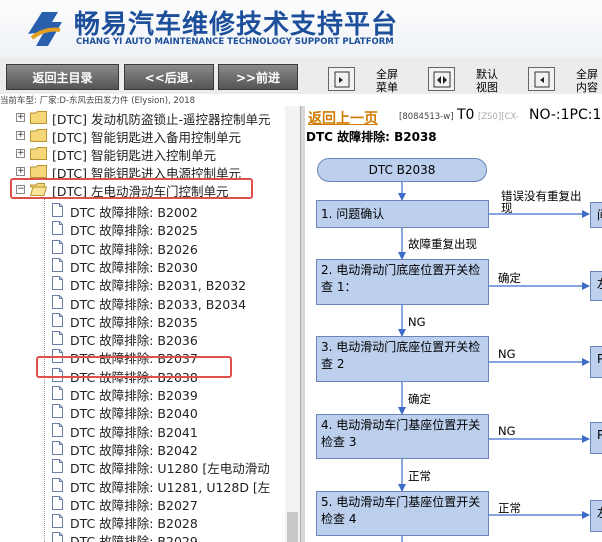 The height and width of the screenshot is (542, 602). Describe the element at coordinates (134, 538) in the screenshot. I see `tree-doc-label: DTC 故障排除: B2029` at that location.